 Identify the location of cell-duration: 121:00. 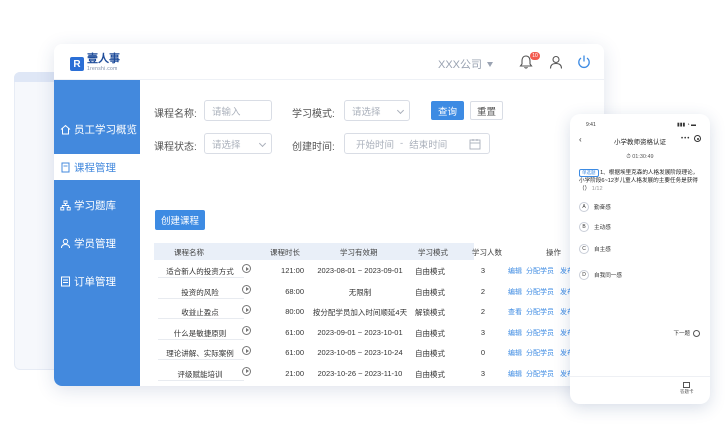
(292, 270).